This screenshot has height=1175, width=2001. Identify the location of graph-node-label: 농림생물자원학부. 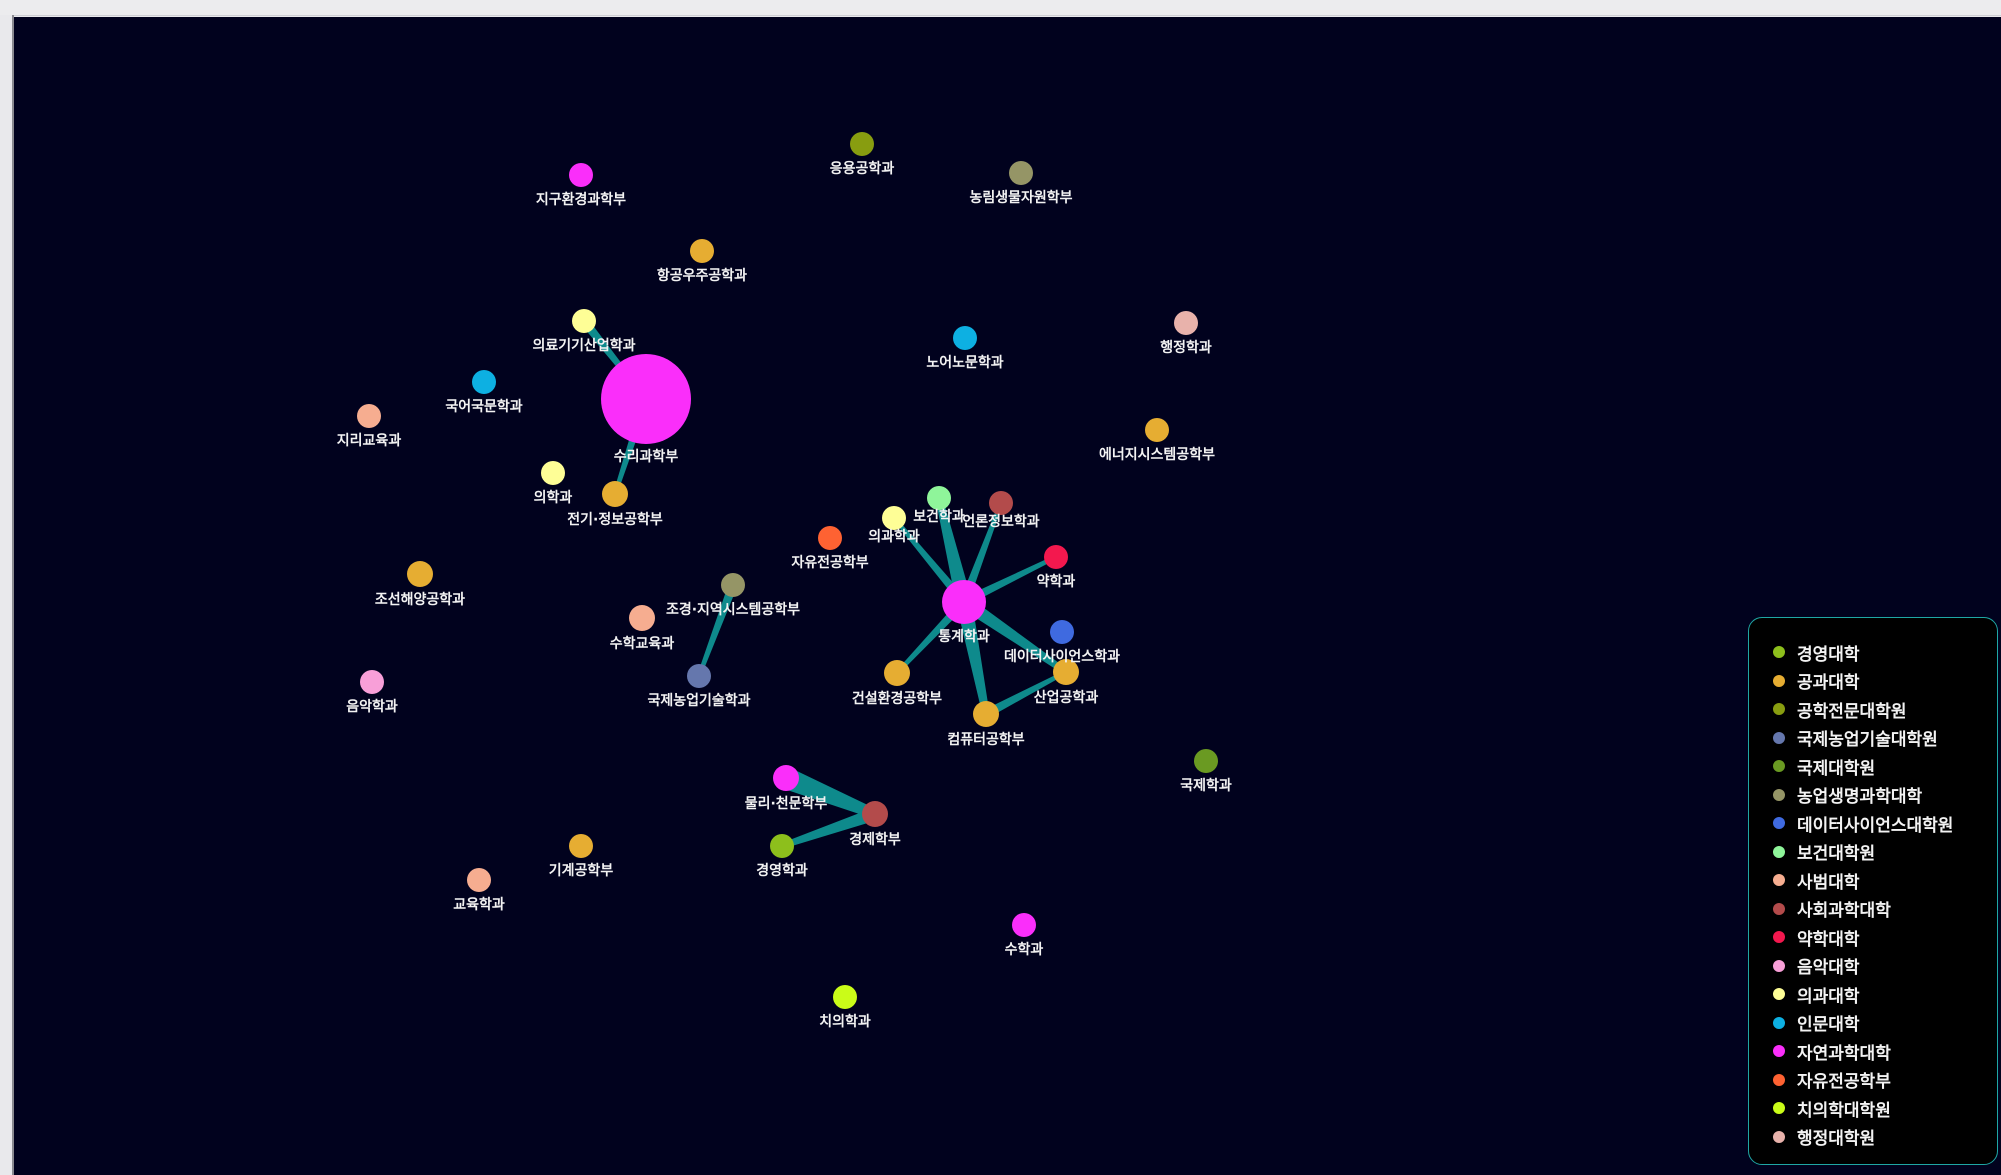
(1020, 198).